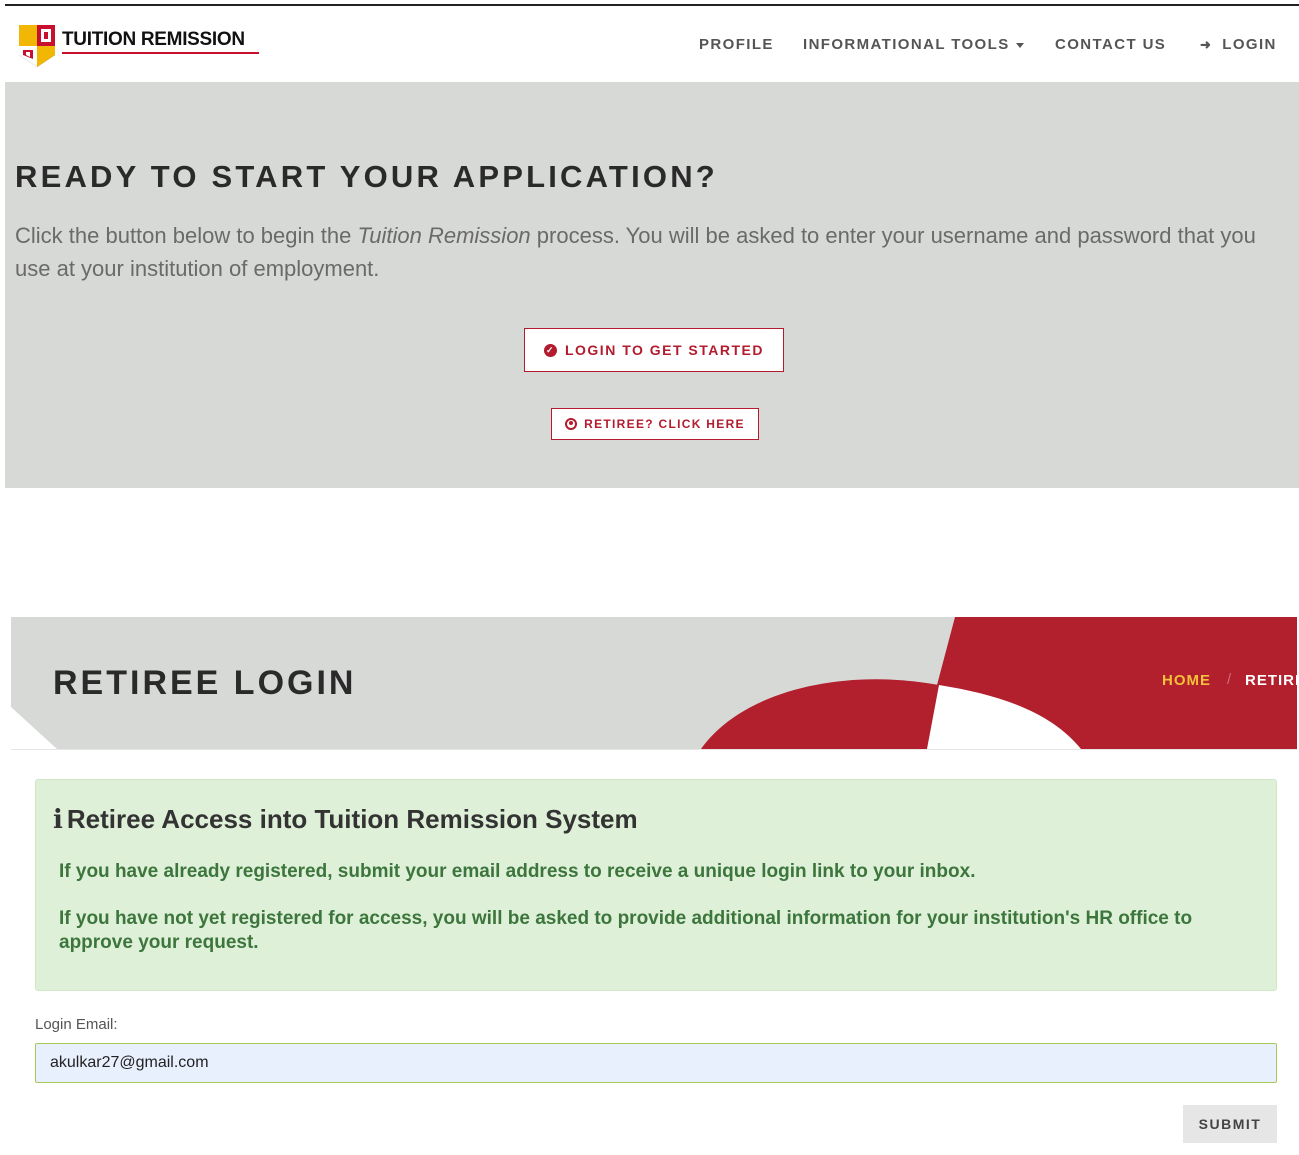 The width and height of the screenshot is (1299, 1155). I want to click on hero-title: READY TO START YOUR APPLICATION?, so click(366, 176).